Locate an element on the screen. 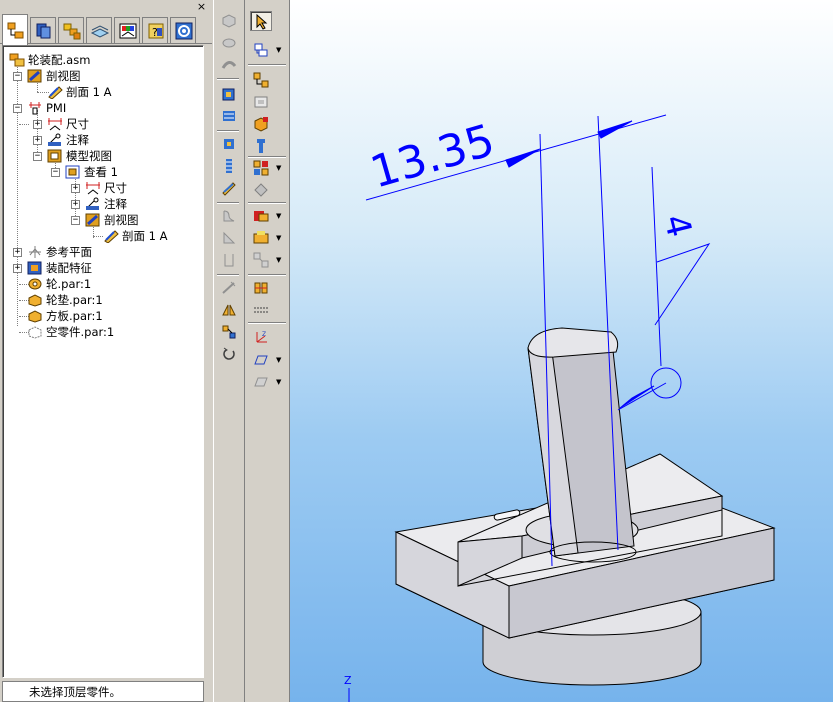 This screenshot has height=702, width=833. wire-harness-button is located at coordinates (261, 310).